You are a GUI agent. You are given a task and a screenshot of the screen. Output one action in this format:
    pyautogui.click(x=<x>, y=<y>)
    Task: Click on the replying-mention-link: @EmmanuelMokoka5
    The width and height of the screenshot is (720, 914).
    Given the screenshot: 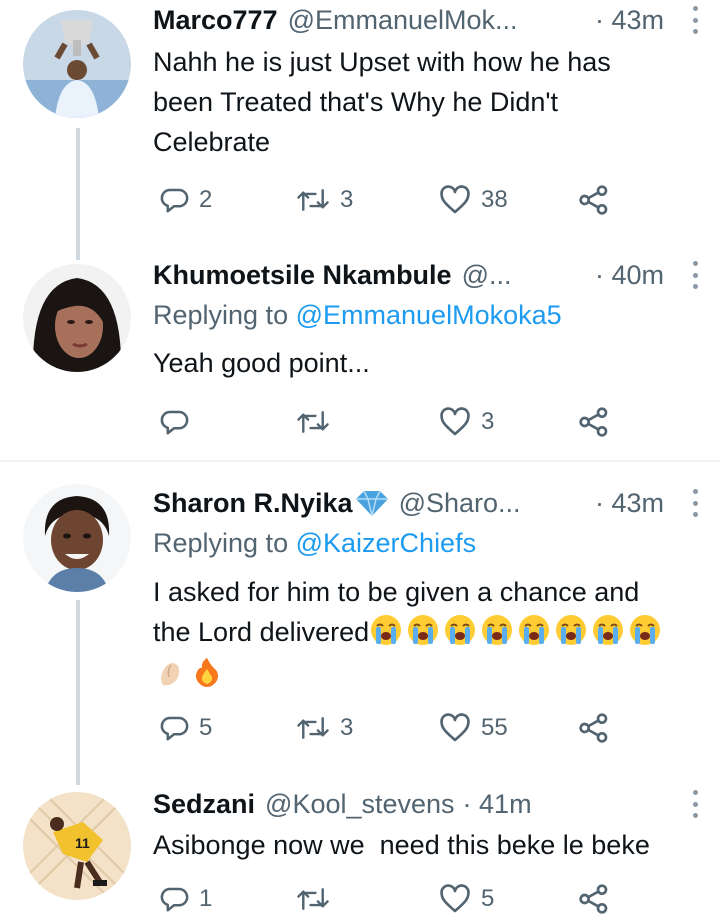 What is the action you would take?
    pyautogui.click(x=429, y=315)
    